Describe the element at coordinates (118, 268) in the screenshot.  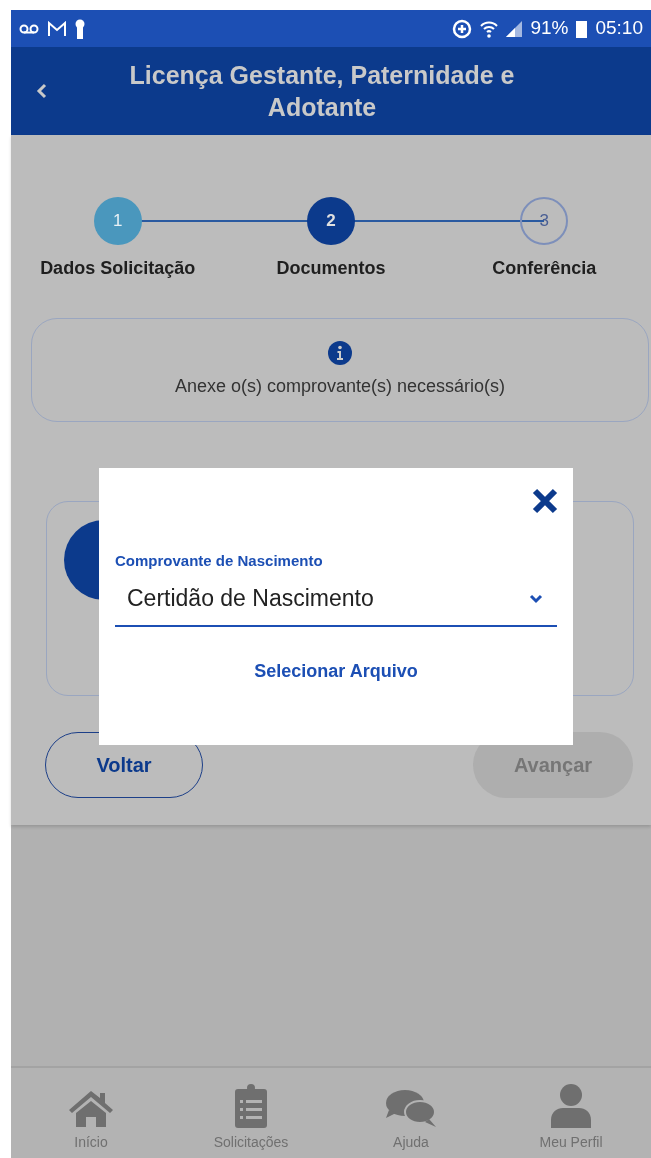
I see `step-label: Dados Solicitação` at that location.